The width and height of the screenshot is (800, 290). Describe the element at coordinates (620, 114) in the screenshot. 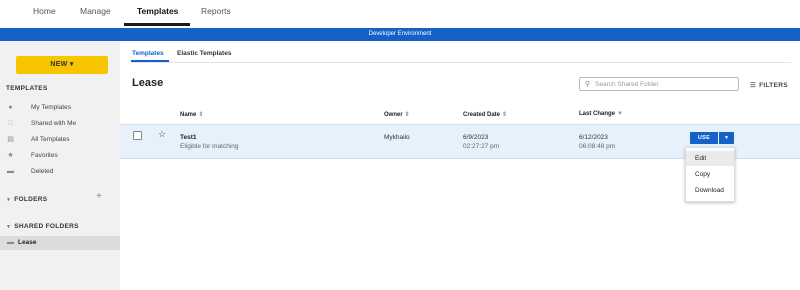

I see `sort-desc-icon: ▼` at that location.